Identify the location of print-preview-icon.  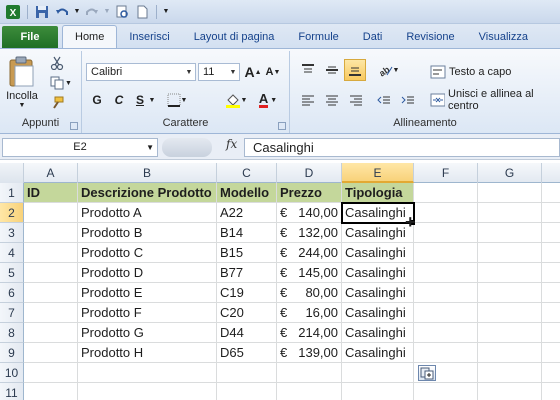
(122, 12).